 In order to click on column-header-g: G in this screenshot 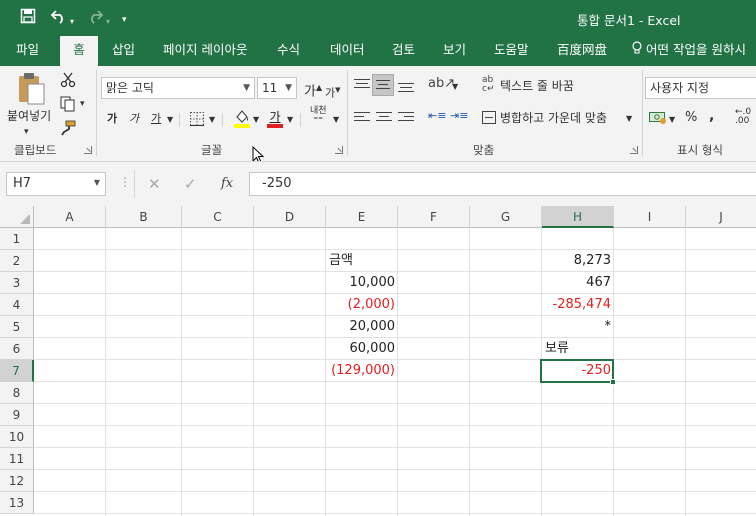, I will do `click(506, 217)`.